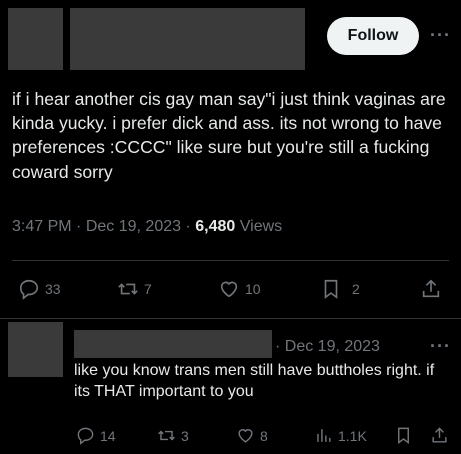 The height and width of the screenshot is (454, 461). I want to click on reply-like-count: 8, so click(264, 435).